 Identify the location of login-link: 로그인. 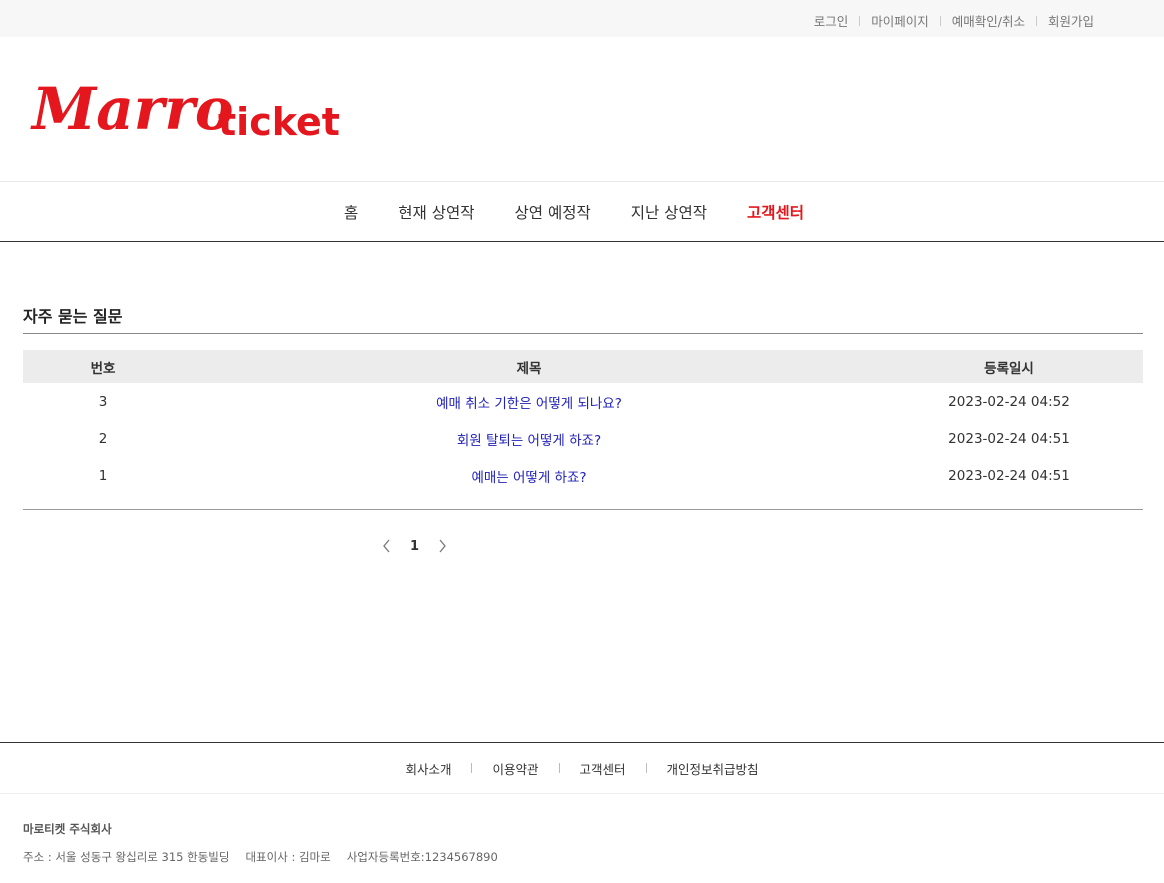
(831, 20).